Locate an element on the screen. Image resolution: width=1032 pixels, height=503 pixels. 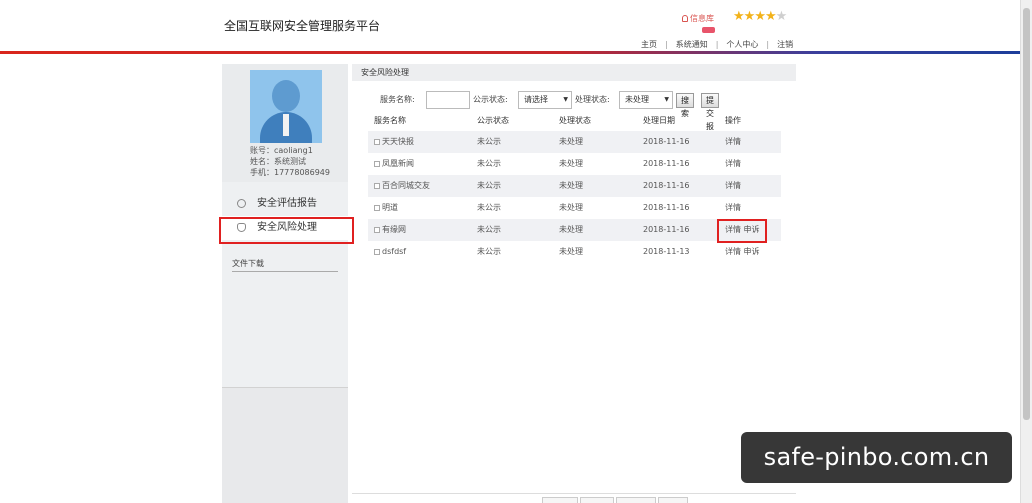
sidebar-item-label: 安全评估报告 is located at coordinates (287, 203).